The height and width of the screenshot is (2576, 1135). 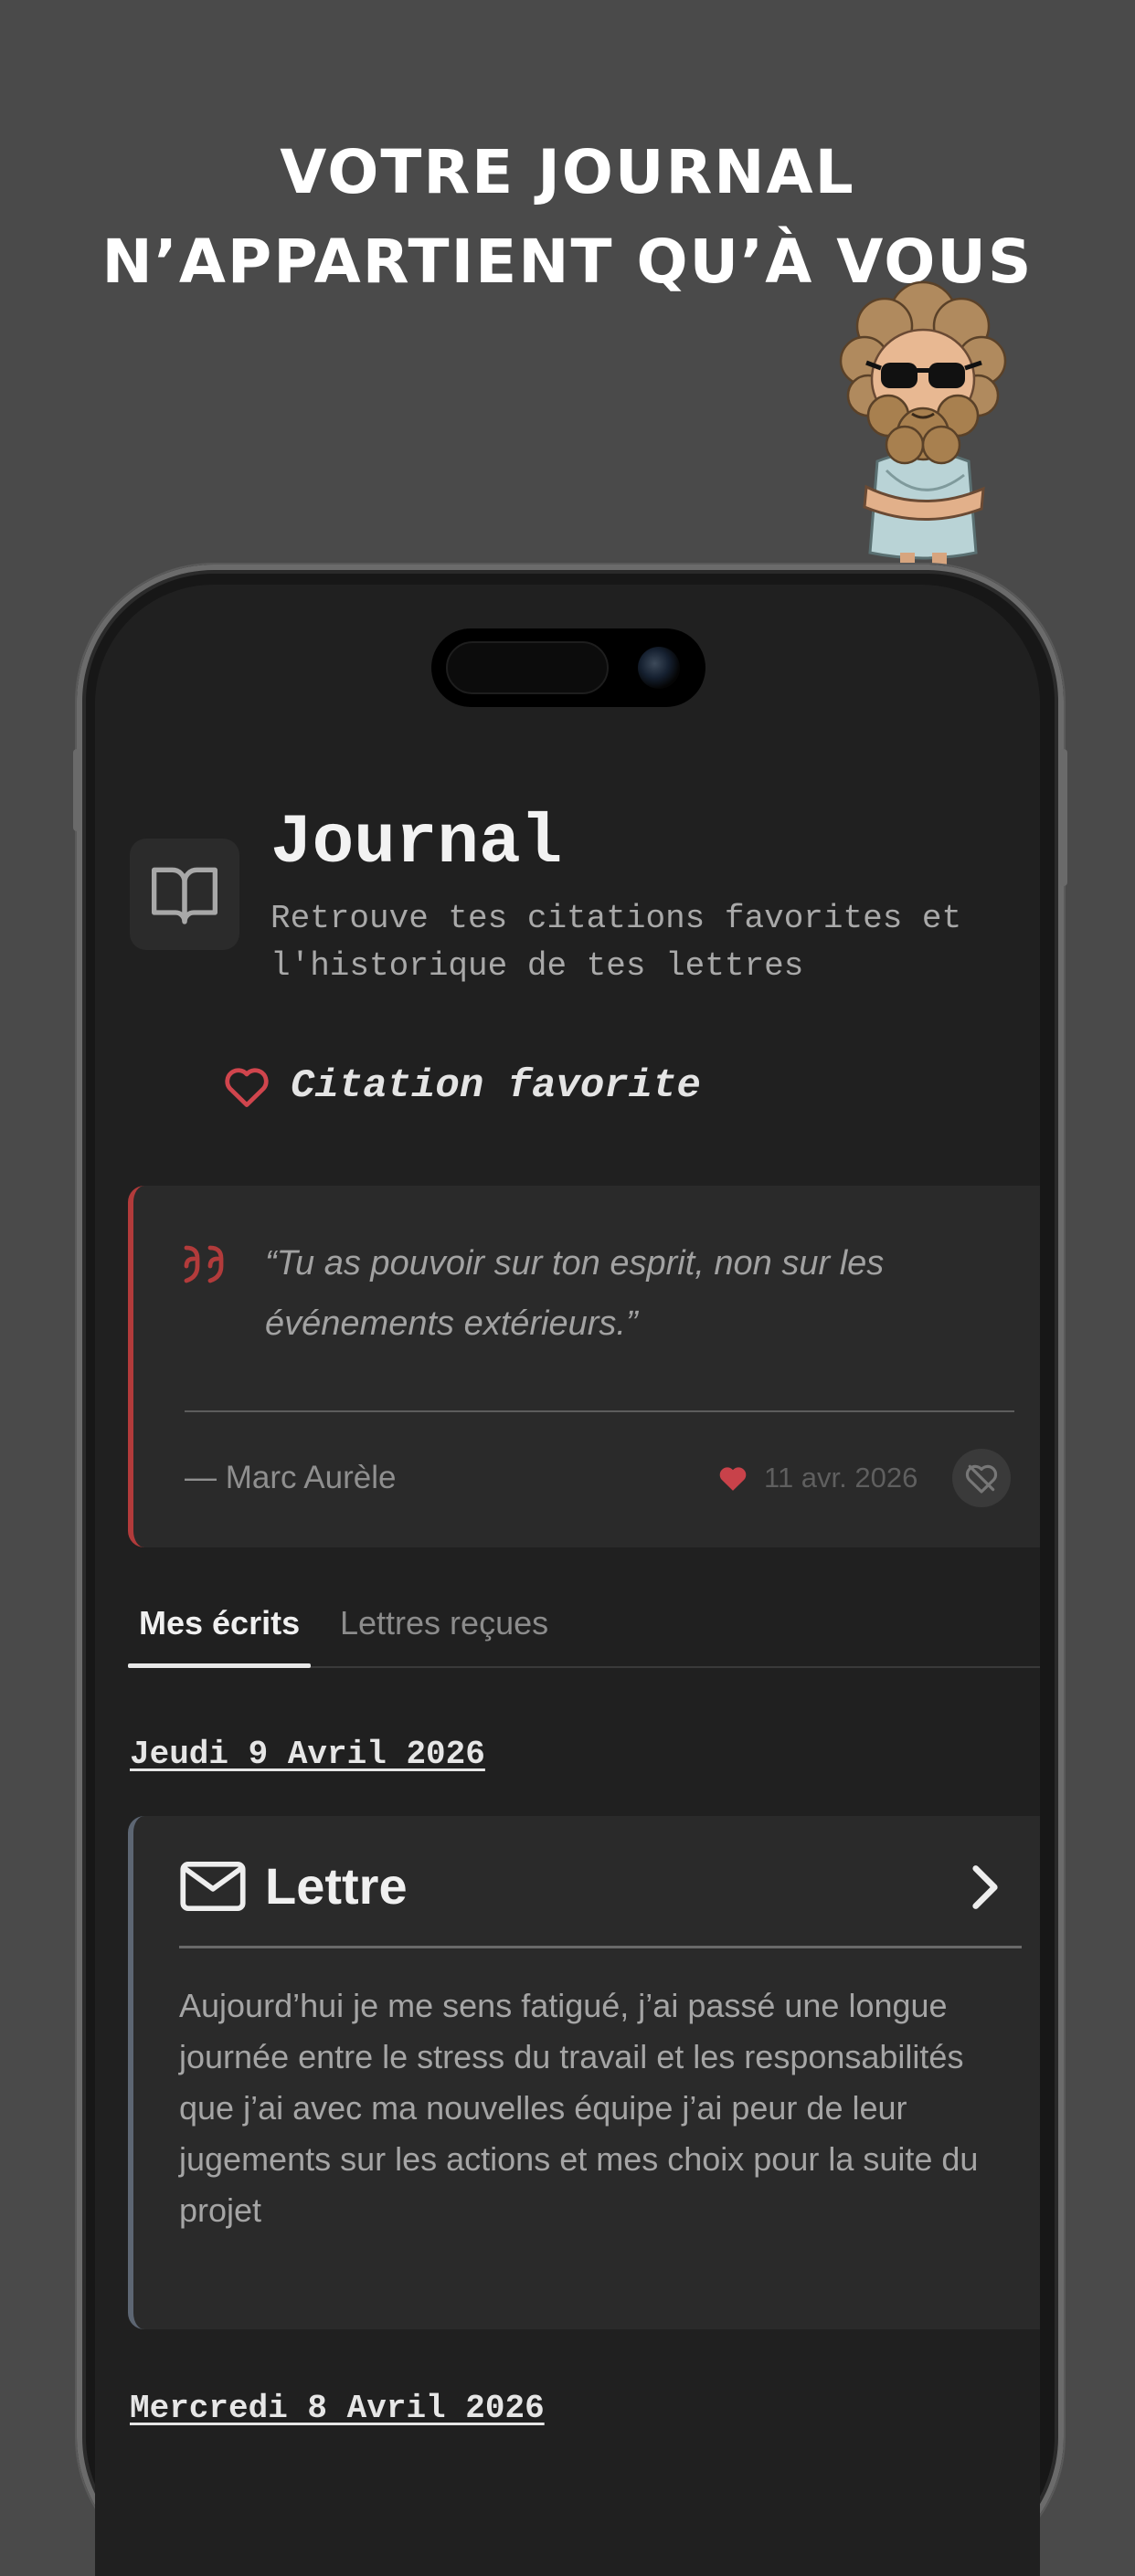 I want to click on entry-type-label: Lettre, so click(x=336, y=1886).